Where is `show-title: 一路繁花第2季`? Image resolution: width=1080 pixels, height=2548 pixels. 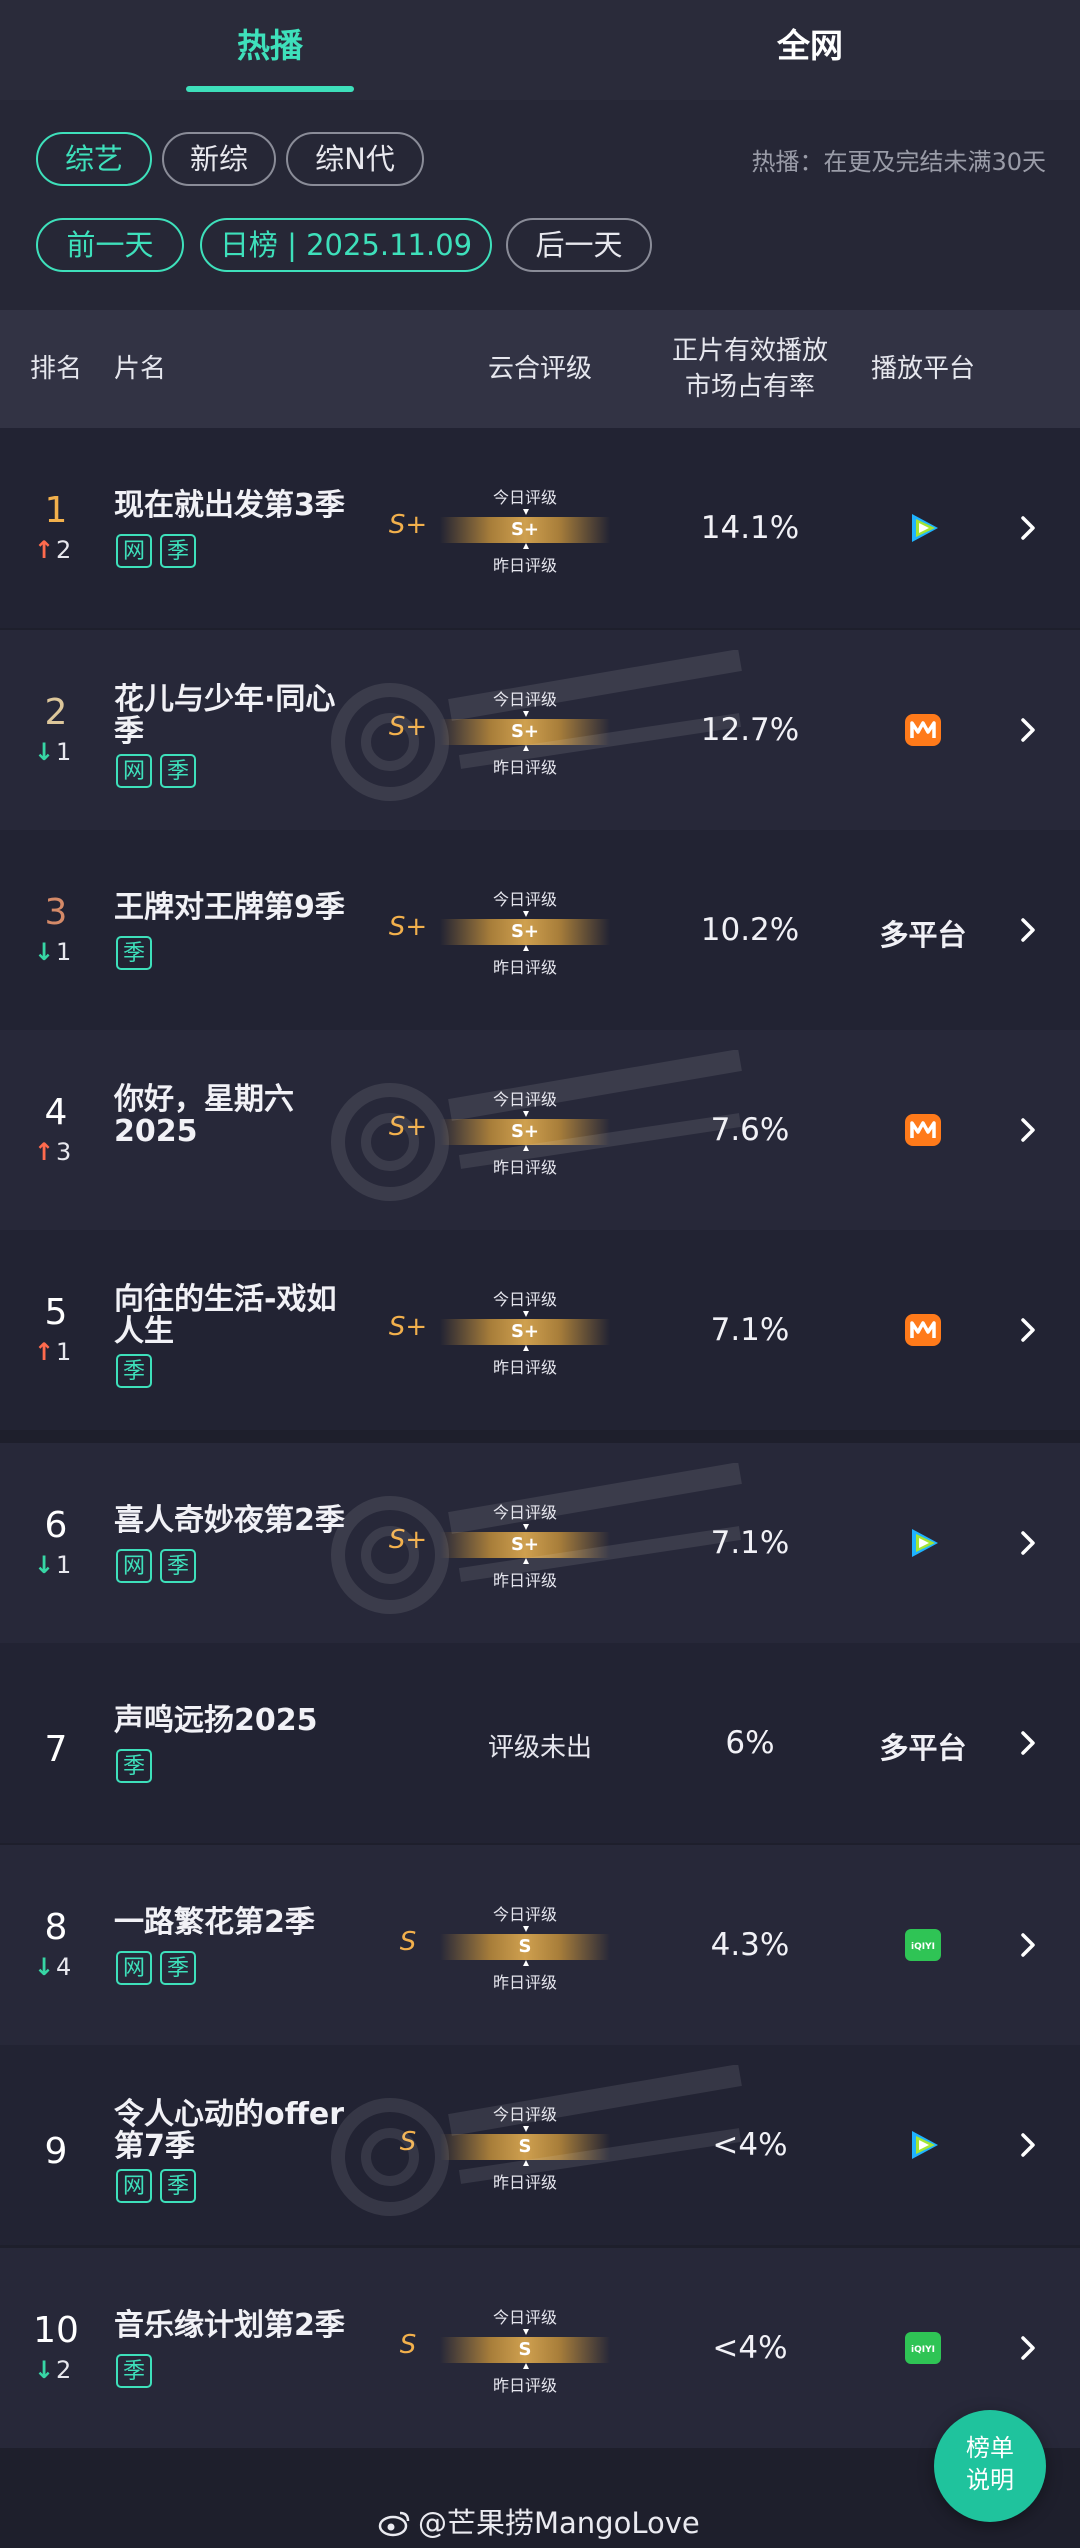 show-title: 一路繁花第2季 is located at coordinates (239, 1923).